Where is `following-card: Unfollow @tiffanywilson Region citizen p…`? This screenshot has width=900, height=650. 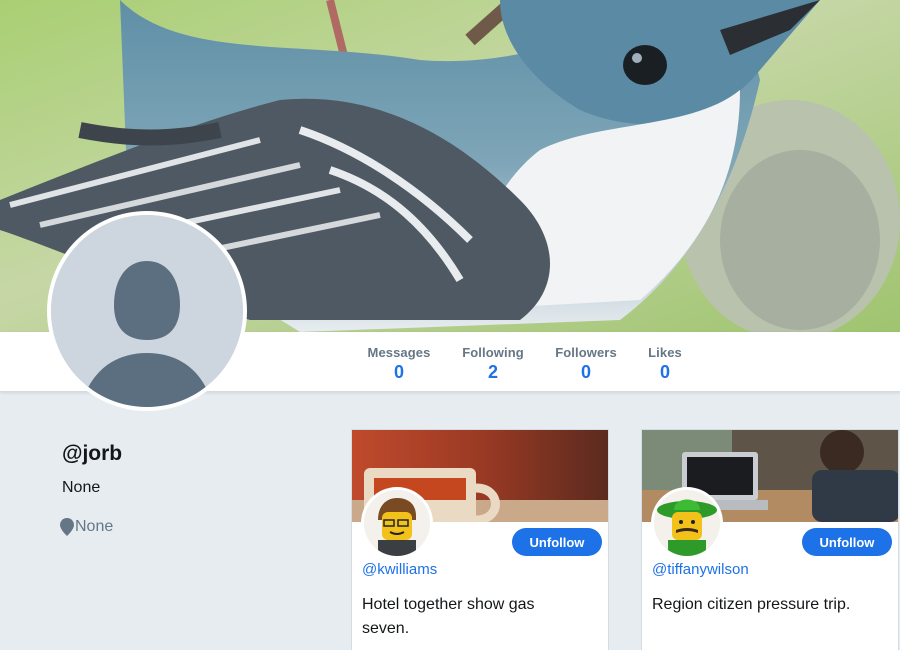 following-card: Unfollow @tiffanywilson Region citizen p… is located at coordinates (770, 539).